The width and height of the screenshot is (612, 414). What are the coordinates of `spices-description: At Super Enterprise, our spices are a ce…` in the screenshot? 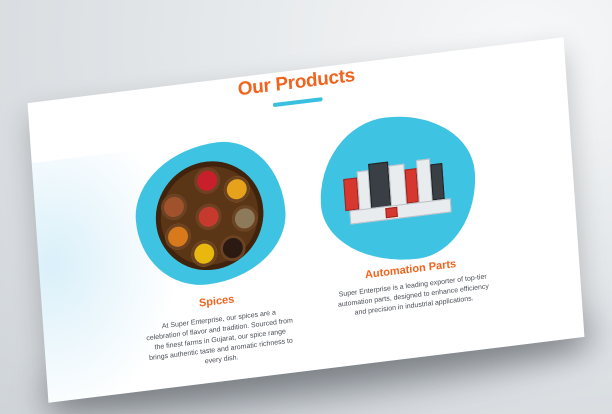 It's located at (220, 337).